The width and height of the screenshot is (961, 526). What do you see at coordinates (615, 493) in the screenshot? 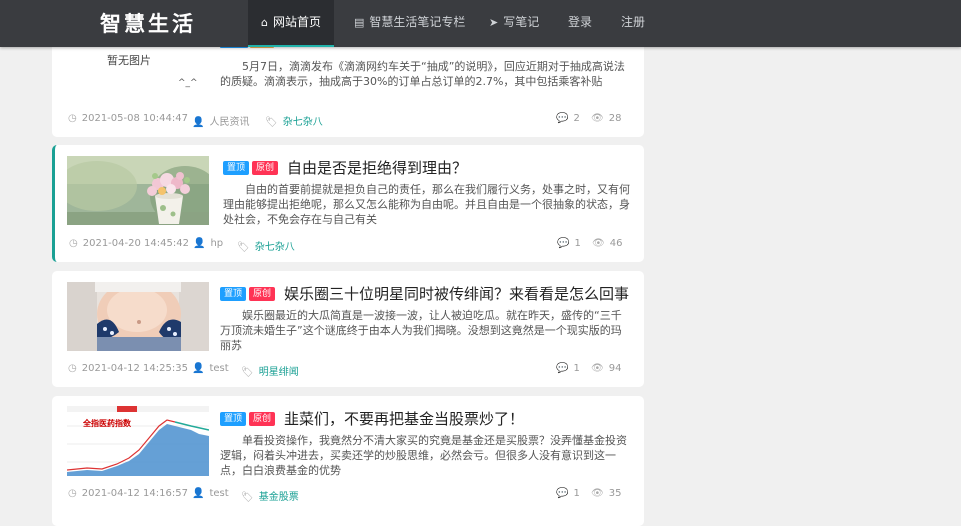
I see `view-count: 35` at bounding box center [615, 493].